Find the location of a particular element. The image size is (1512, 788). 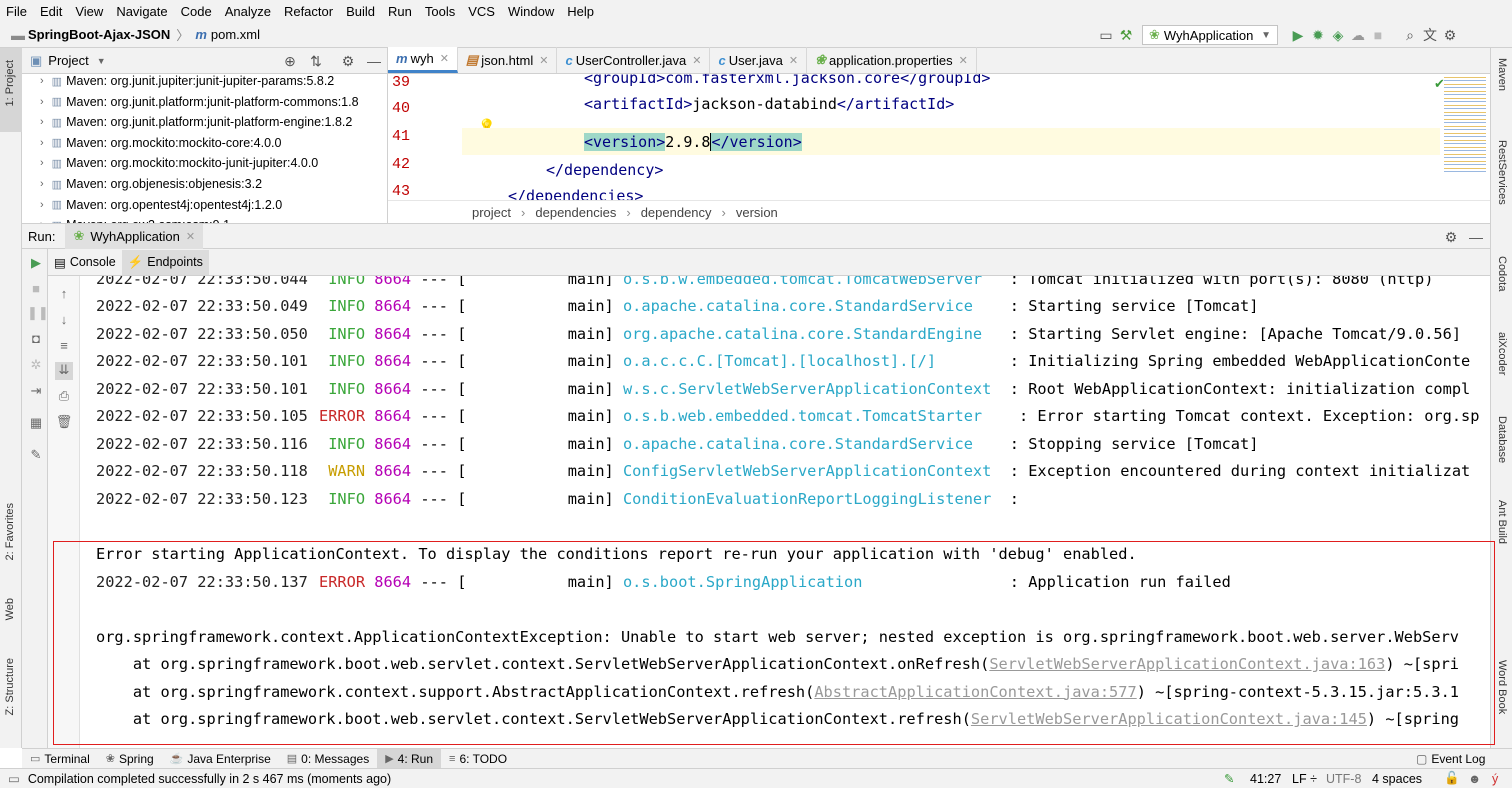

menu-vcs: VCS is located at coordinates (481, 11).